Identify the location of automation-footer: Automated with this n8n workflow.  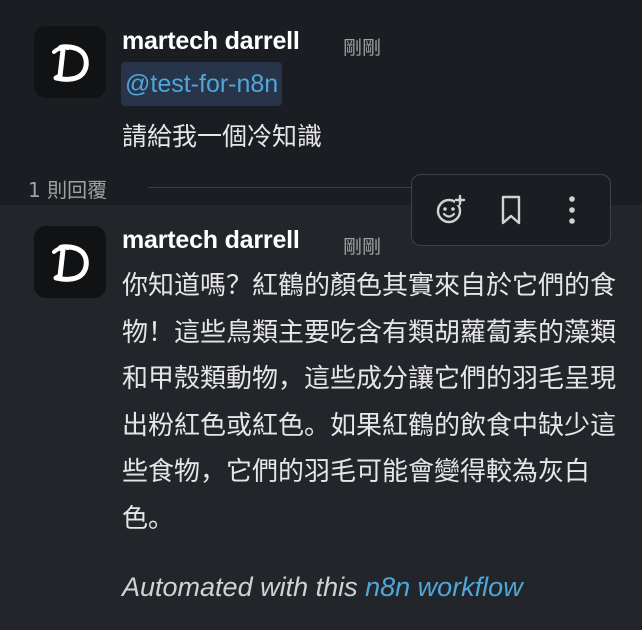
(322, 587).